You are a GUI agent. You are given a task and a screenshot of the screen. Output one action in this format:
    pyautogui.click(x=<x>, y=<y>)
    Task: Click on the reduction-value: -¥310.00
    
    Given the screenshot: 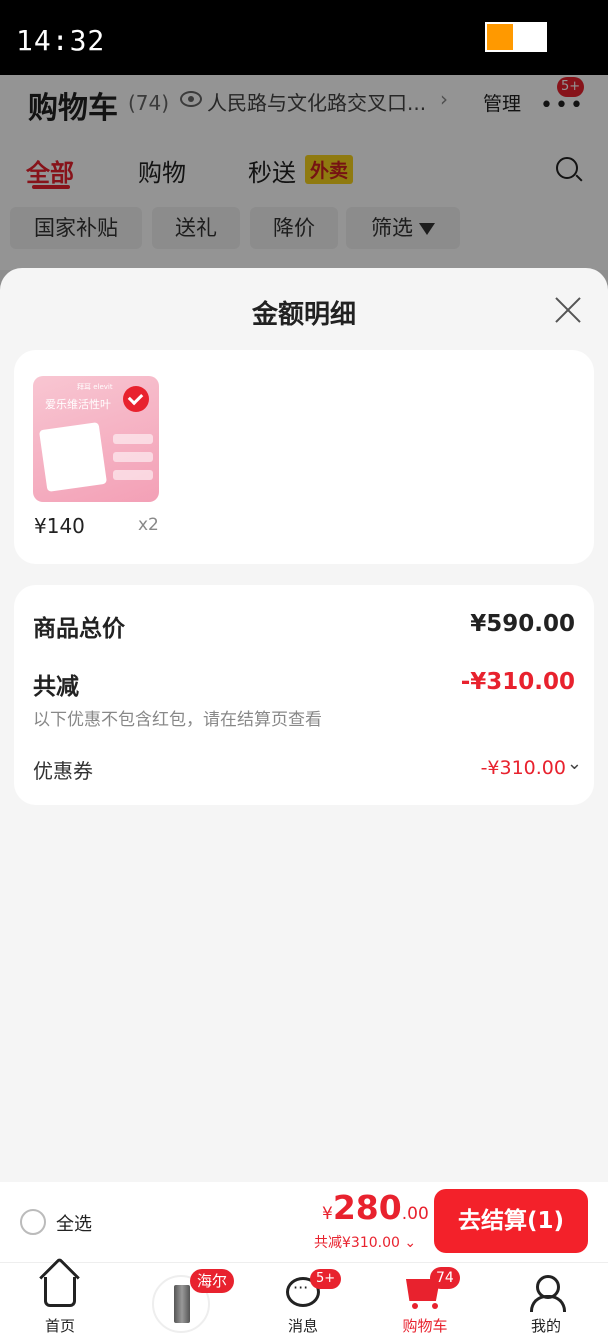 What is the action you would take?
    pyautogui.click(x=517, y=682)
    